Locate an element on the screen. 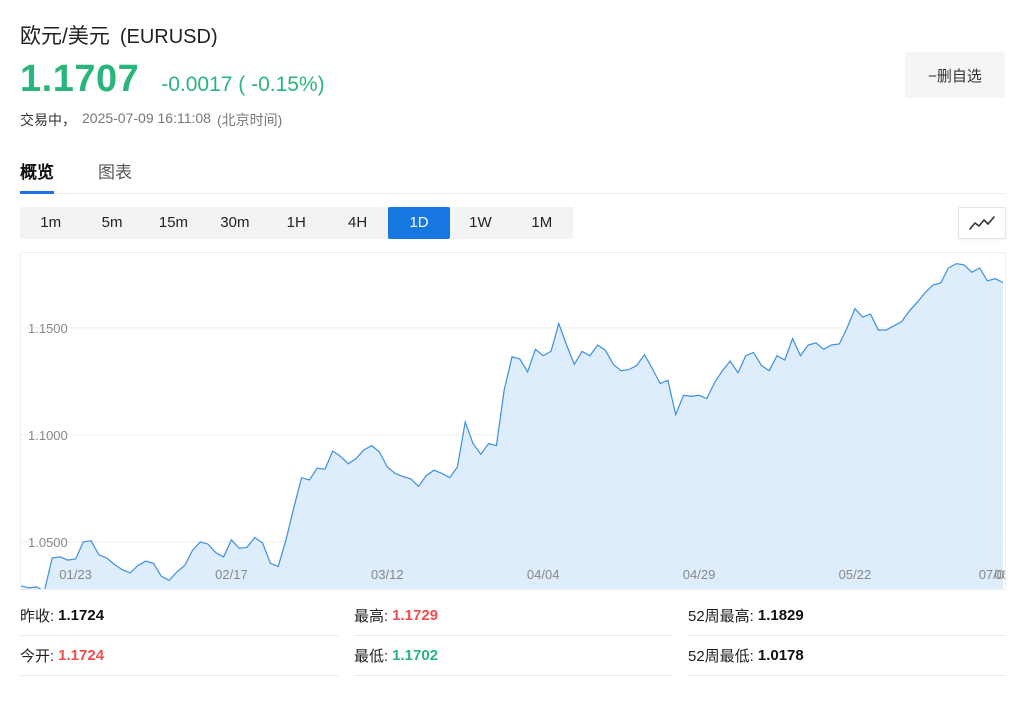 The image size is (1024, 710). y-tick-label: 1.1000 is located at coordinates (48, 435).